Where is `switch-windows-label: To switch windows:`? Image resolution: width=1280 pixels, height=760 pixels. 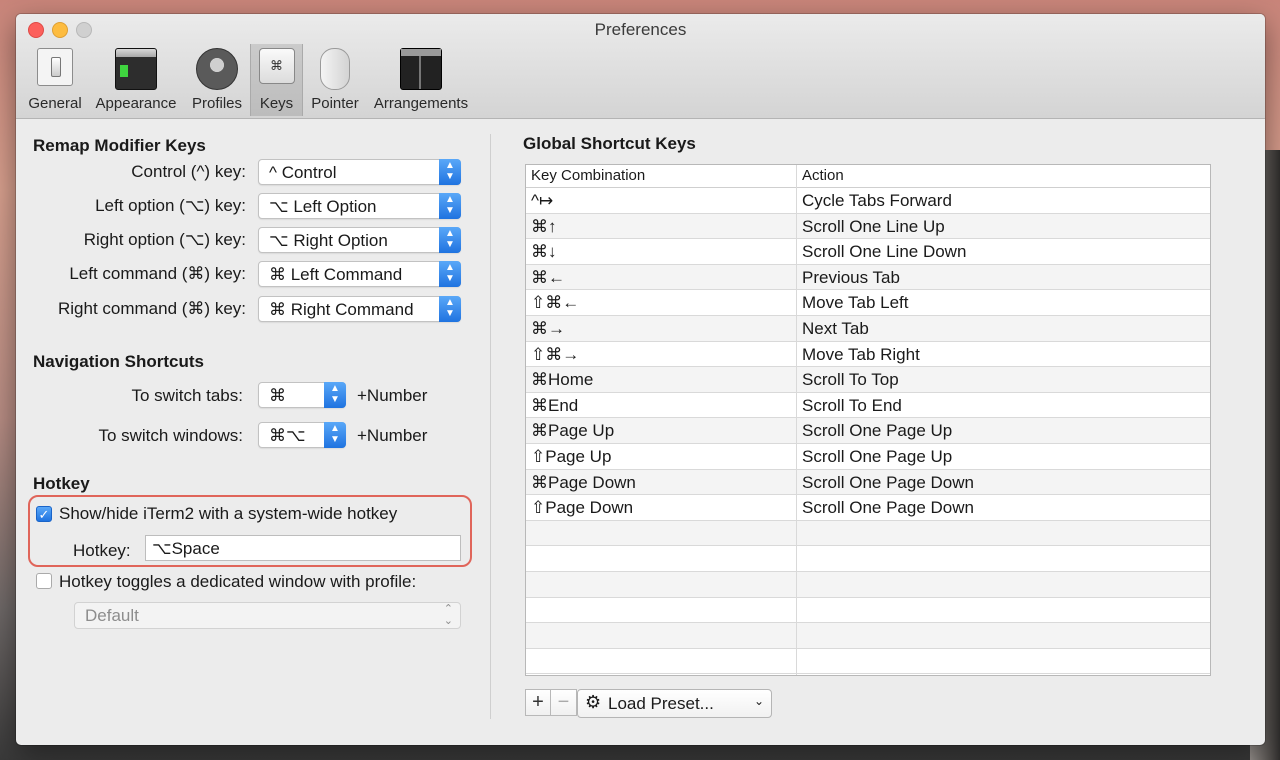
switch-windows-label: To switch windows: is located at coordinates (170, 435).